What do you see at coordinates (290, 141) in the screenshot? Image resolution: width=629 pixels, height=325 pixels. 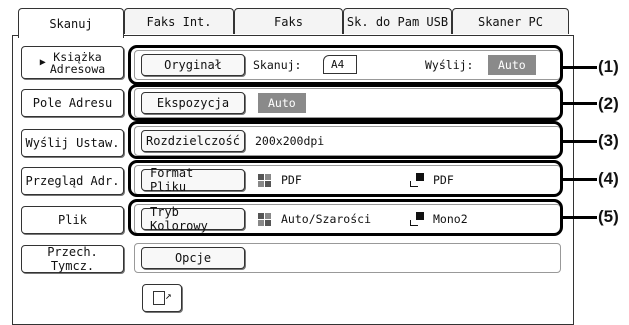 I see `resolution-value: 200x200dpi` at bounding box center [290, 141].